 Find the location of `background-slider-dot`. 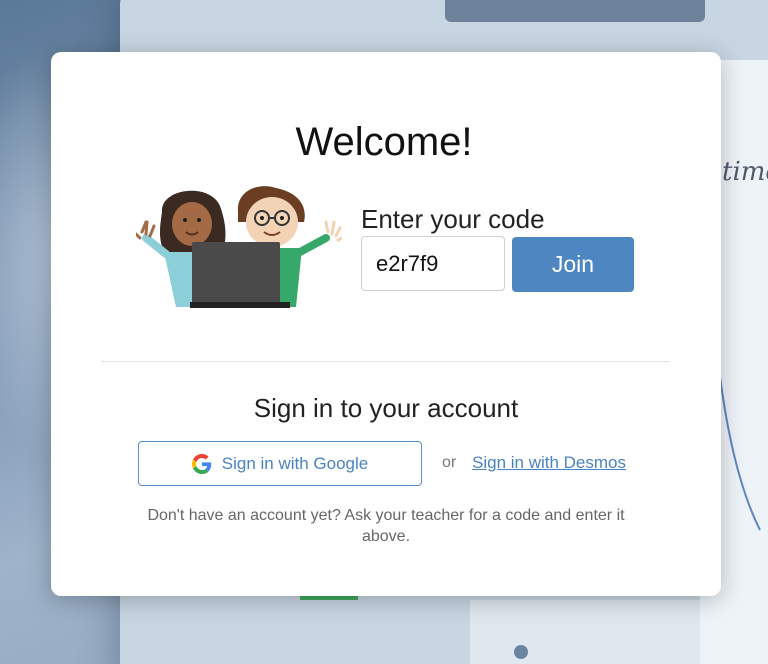

background-slider-dot is located at coordinates (521, 652).